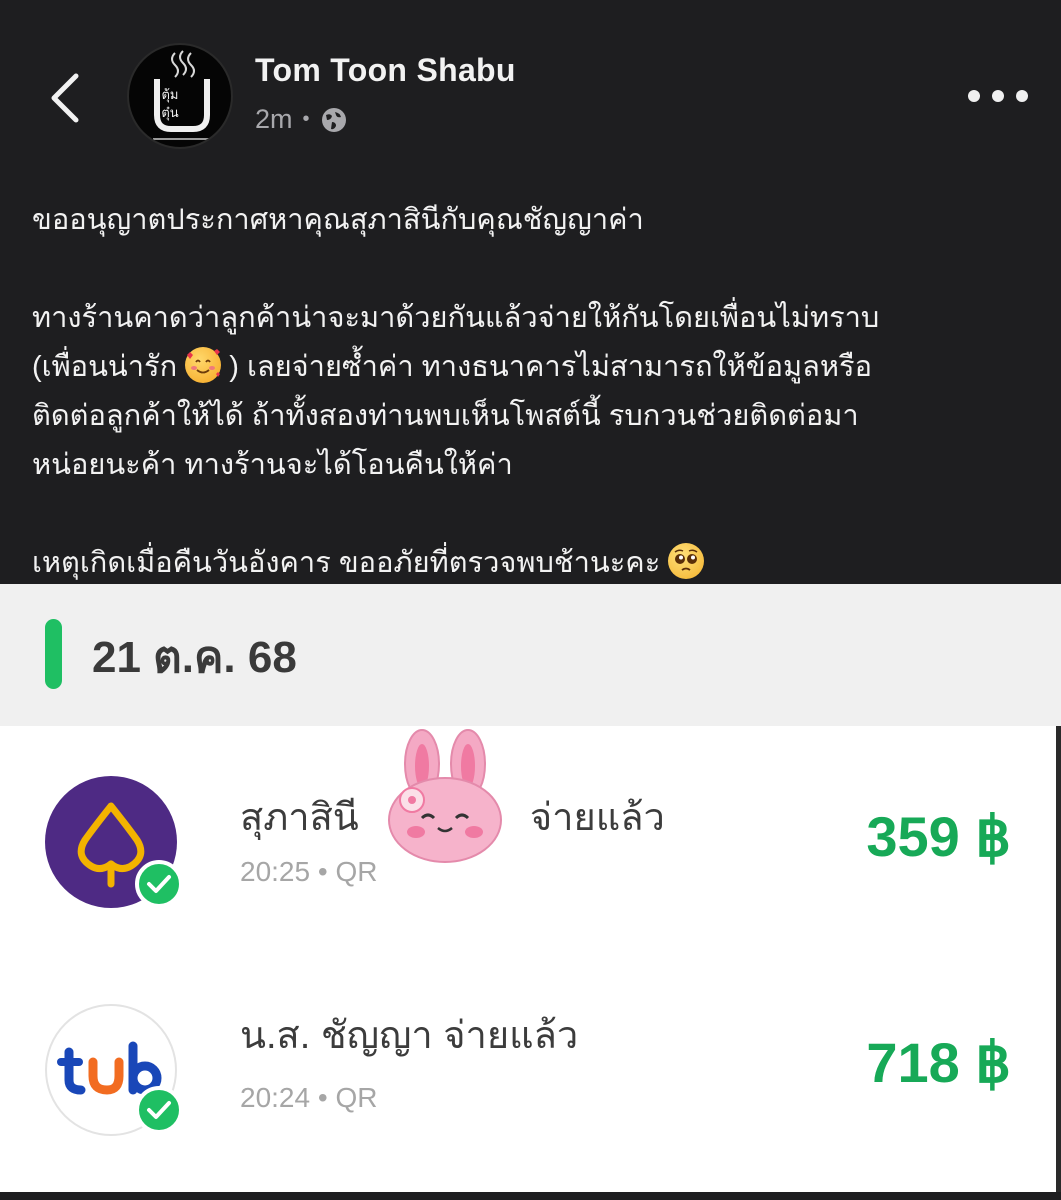 The width and height of the screenshot is (1061, 1200). Describe the element at coordinates (53, 654) in the screenshot. I see `date-accent-bar` at that location.